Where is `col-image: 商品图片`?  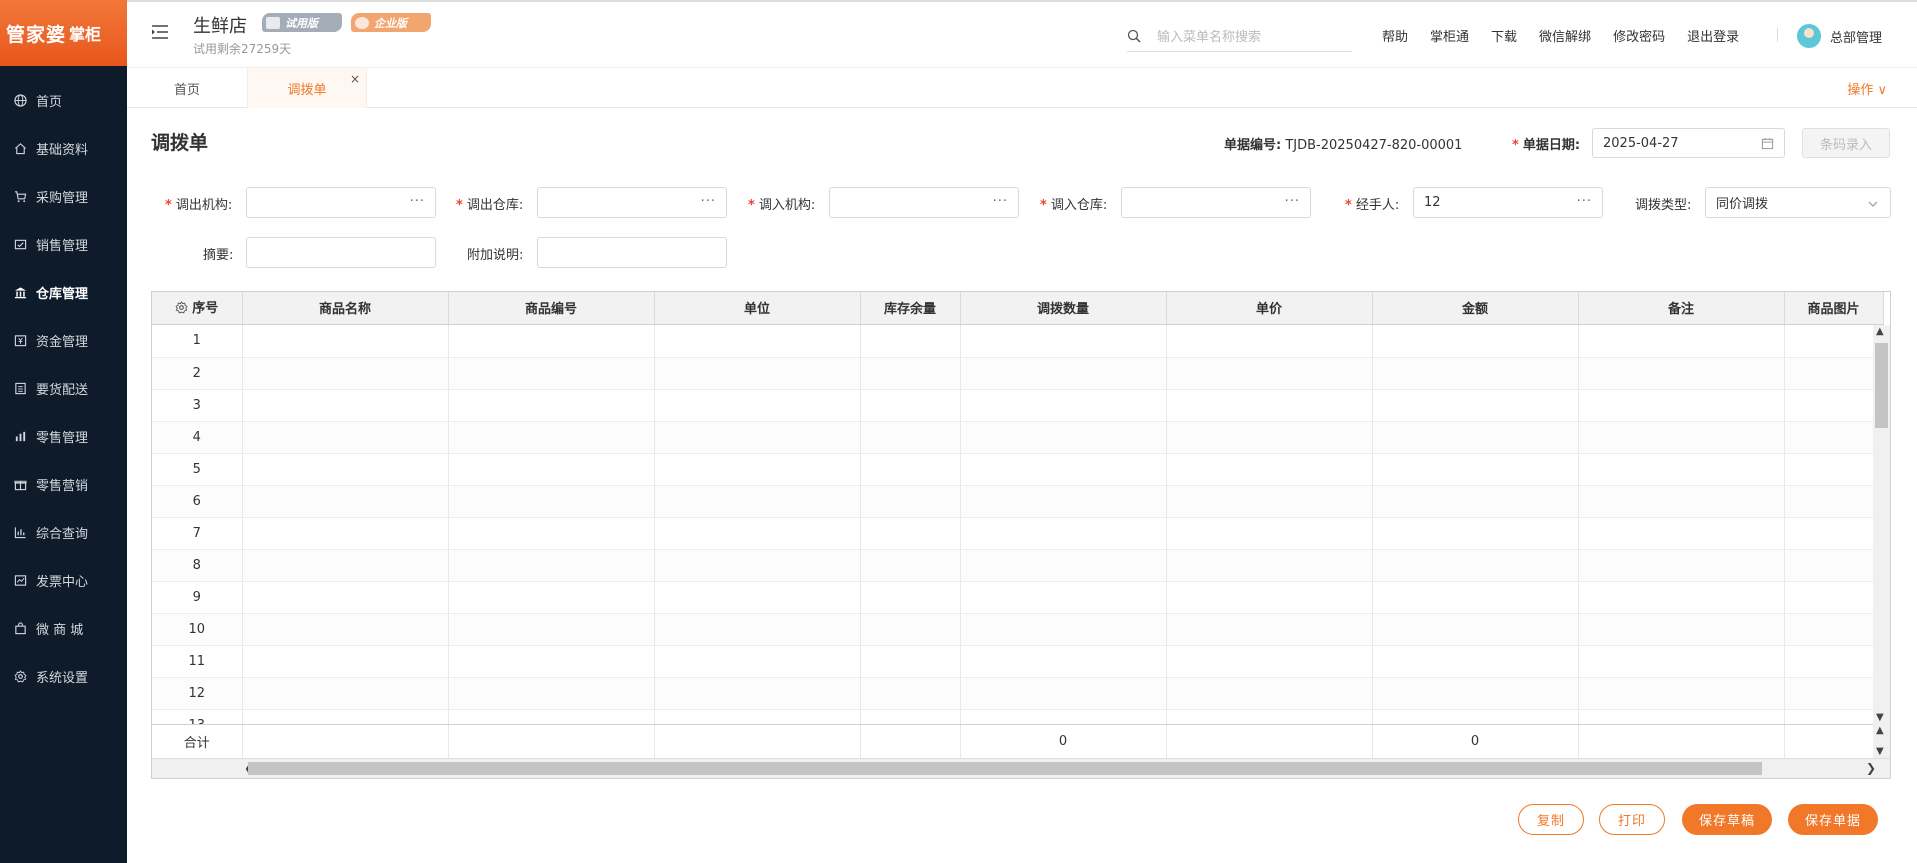 col-image: 商品图片 is located at coordinates (1834, 308).